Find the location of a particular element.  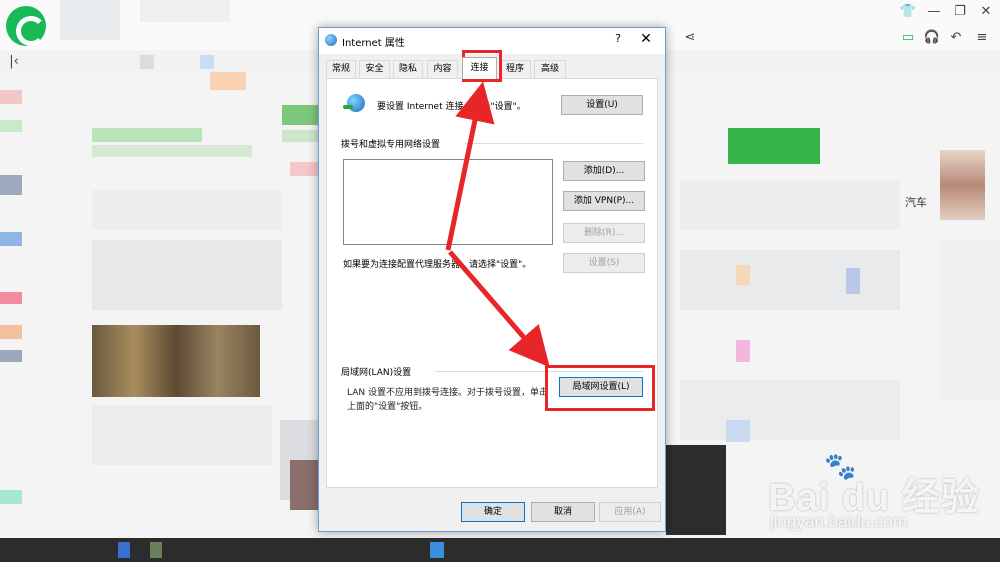

tab-content: 内容 is located at coordinates (442, 69).